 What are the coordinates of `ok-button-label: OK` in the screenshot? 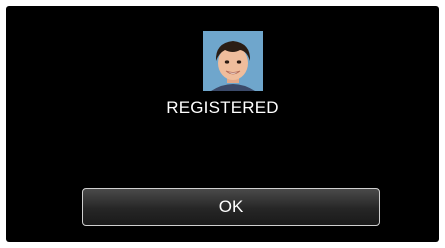 It's located at (231, 206).